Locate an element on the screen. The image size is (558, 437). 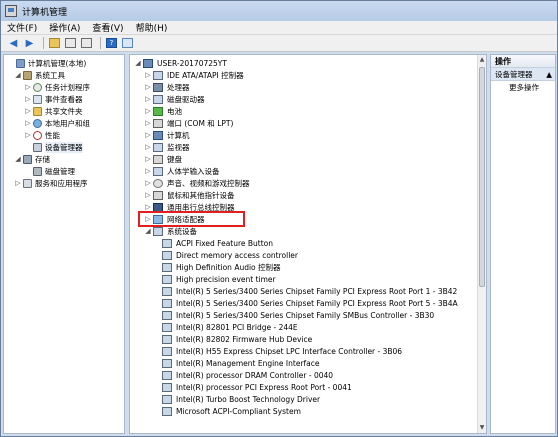
device-category-keyboards: ▷ 键盘 is located at coordinates (163, 159).